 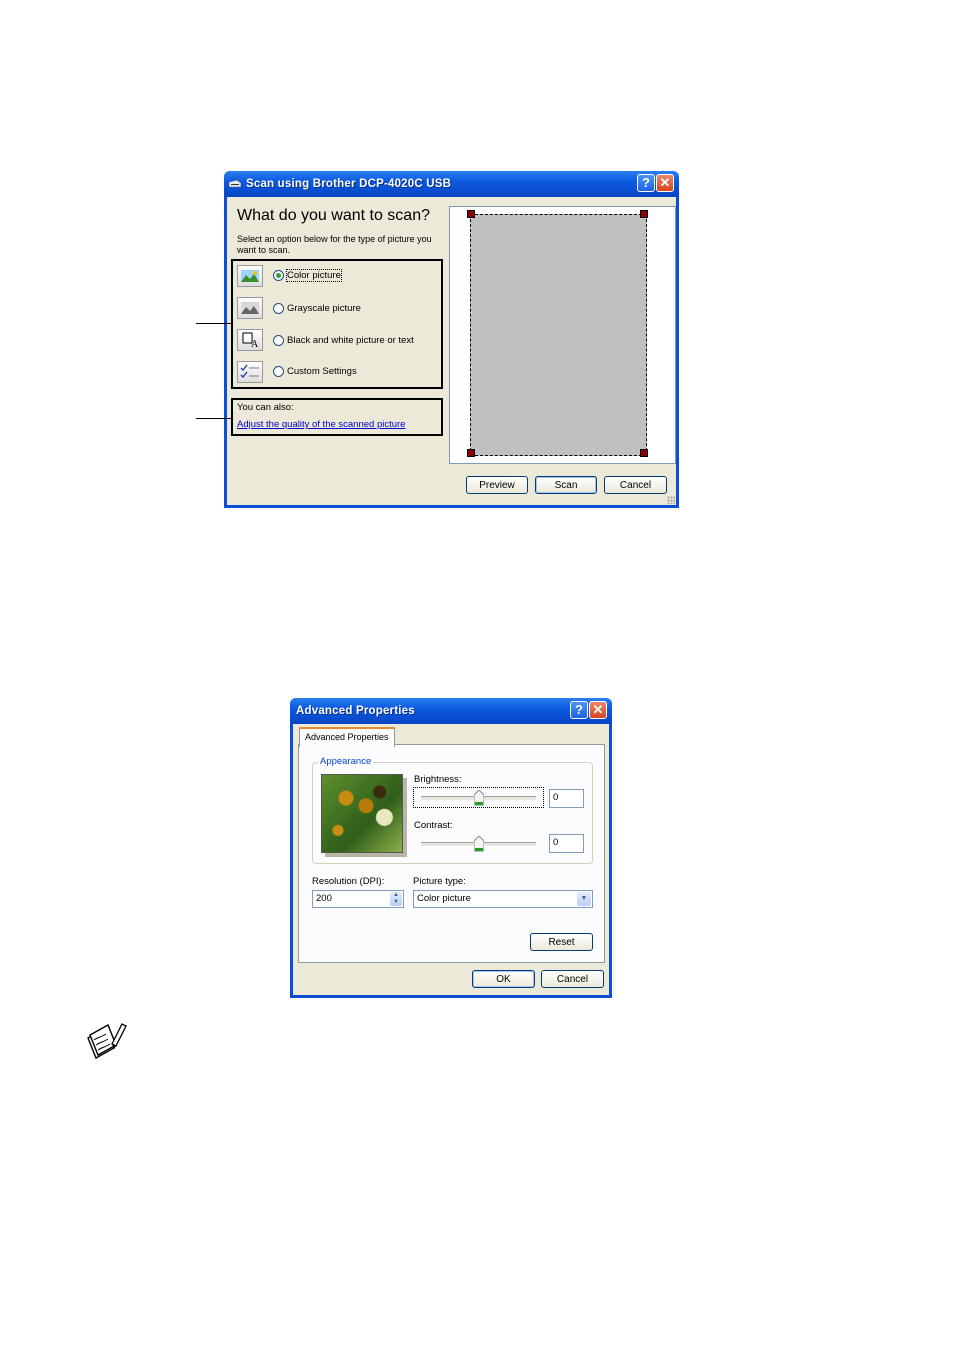 I want to click on advanced-cancel-button-label: Cancel, so click(x=572, y=979).